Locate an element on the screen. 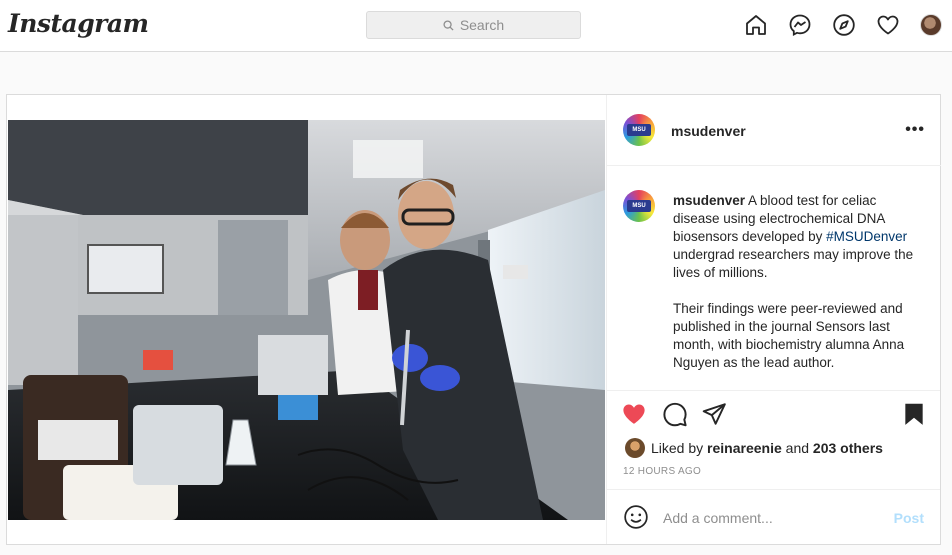 This screenshot has width=952, height=555. likes-others-link: 203 others is located at coordinates (848, 448).